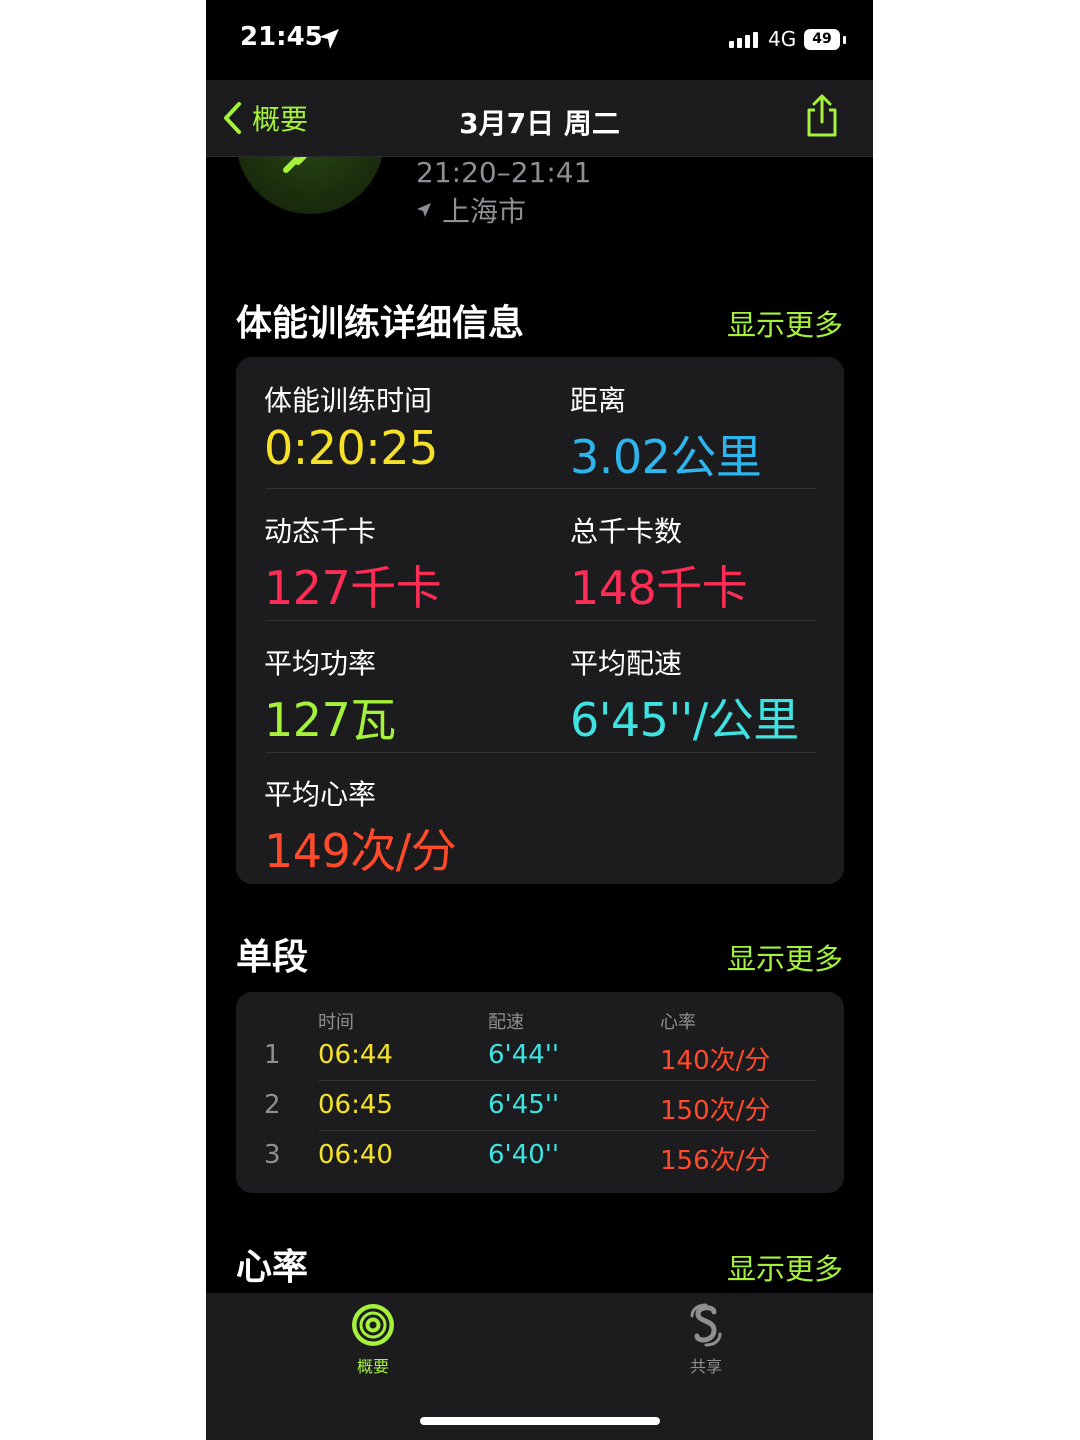 The width and height of the screenshot is (1080, 1440). I want to click on tab-summary: 概要, so click(373, 1340).